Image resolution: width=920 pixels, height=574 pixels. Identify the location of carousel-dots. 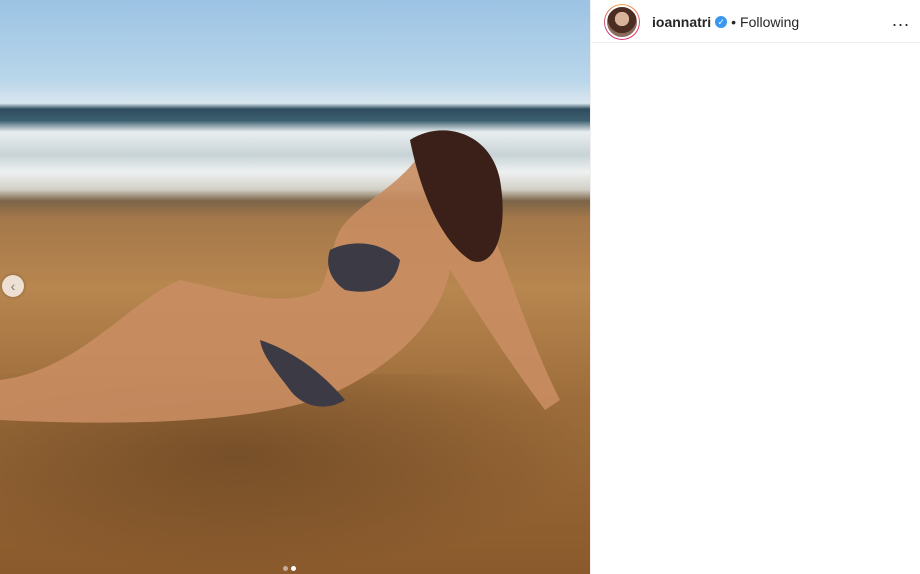
(289, 568).